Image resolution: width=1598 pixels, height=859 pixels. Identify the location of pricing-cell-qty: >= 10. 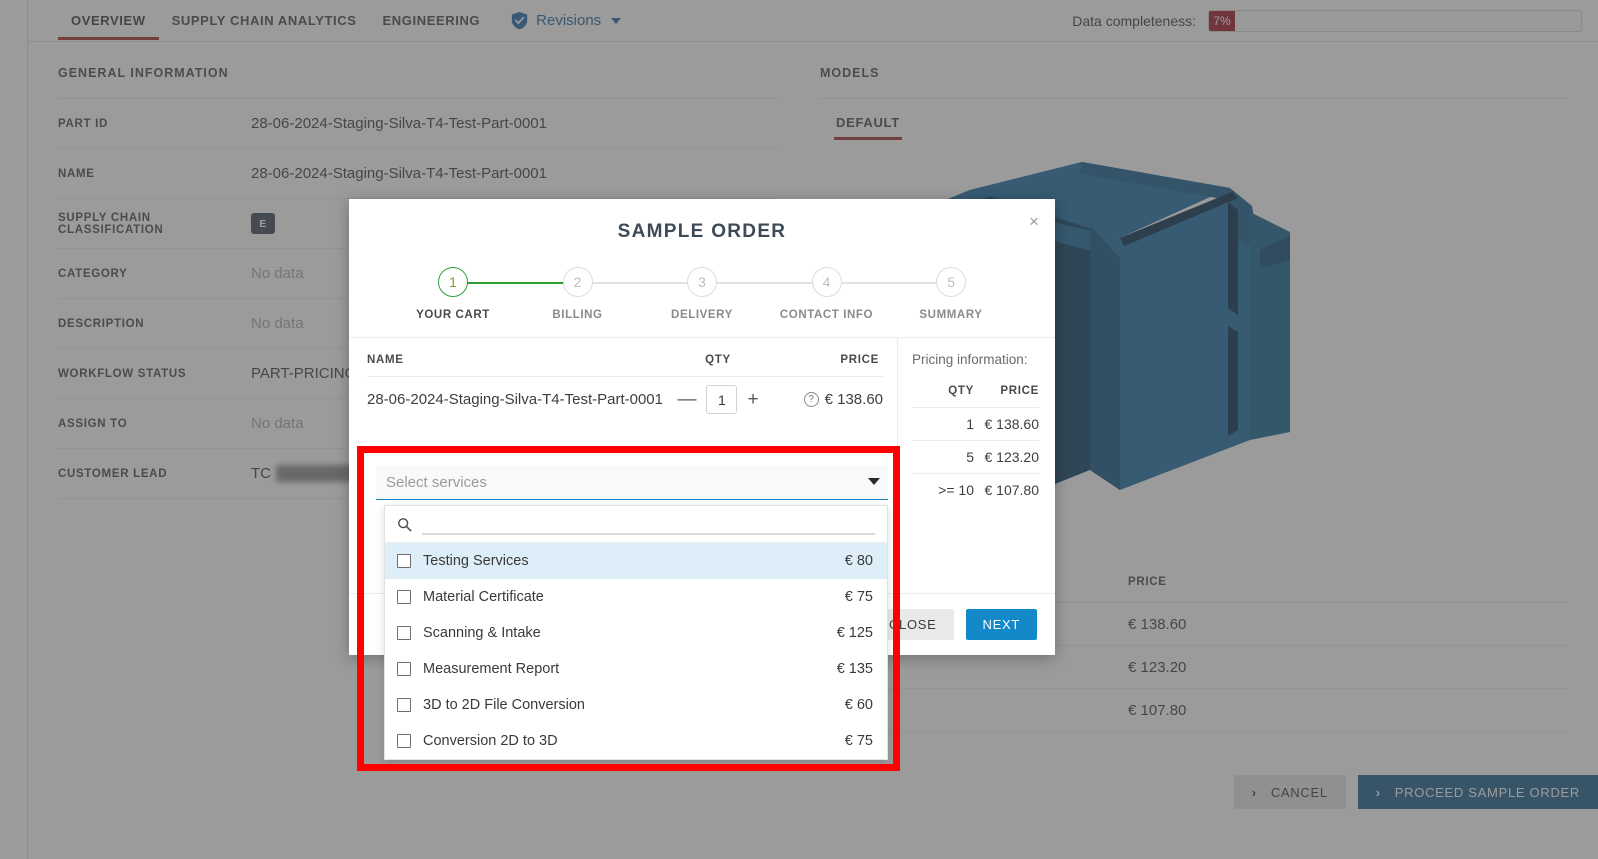
(956, 490).